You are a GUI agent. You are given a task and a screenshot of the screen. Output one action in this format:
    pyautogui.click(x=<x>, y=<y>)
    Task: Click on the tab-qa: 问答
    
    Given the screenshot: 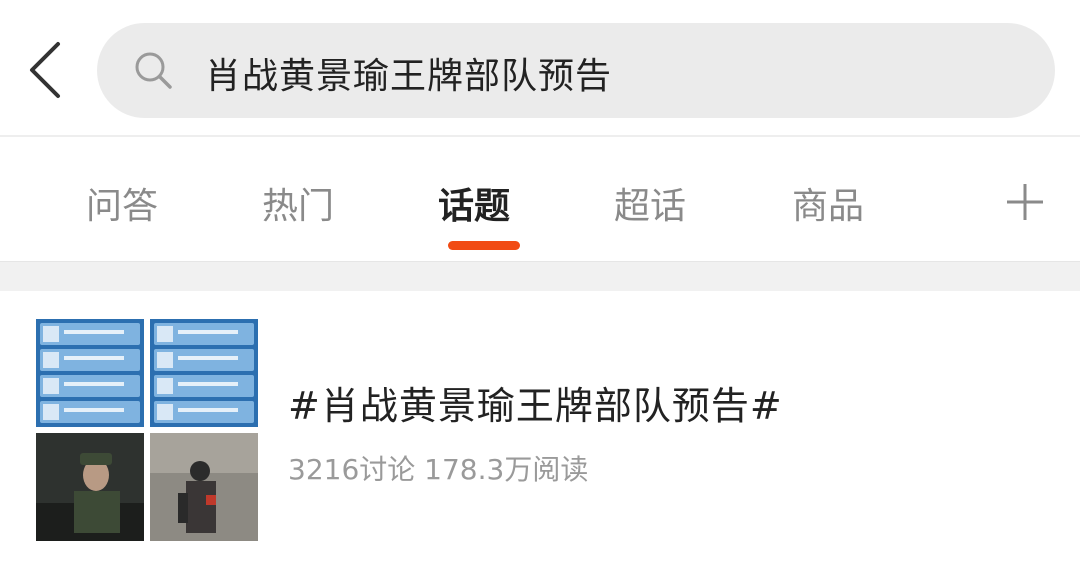 What is the action you would take?
    pyautogui.click(x=122, y=203)
    